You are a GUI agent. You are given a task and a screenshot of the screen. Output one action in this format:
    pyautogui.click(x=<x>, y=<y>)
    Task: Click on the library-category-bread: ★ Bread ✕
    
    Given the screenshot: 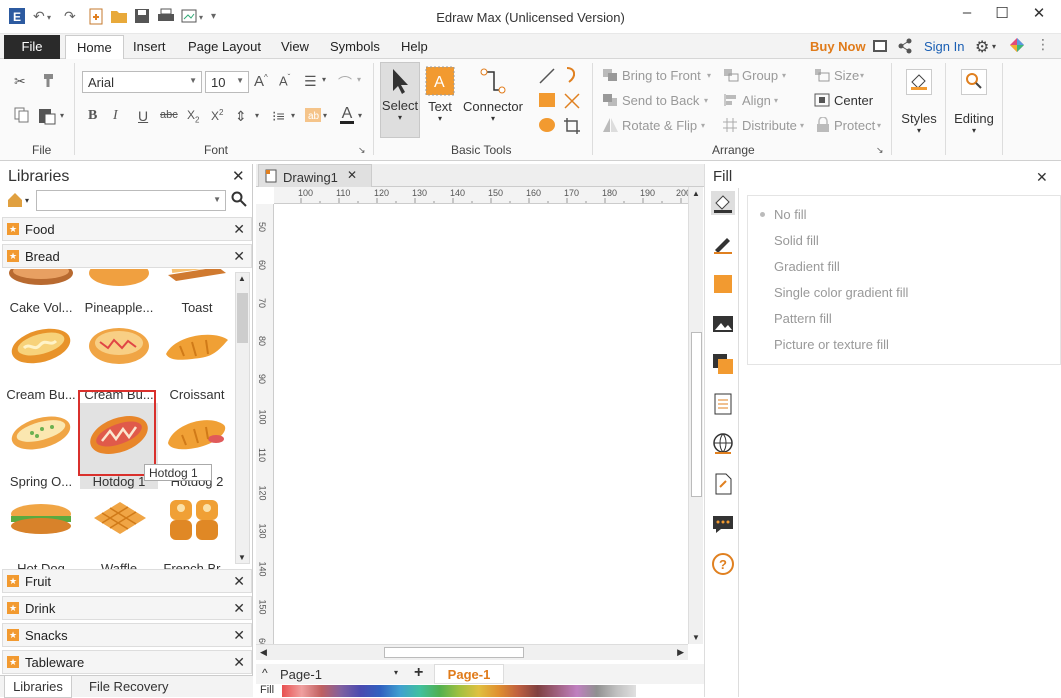 What is the action you would take?
    pyautogui.click(x=127, y=256)
    